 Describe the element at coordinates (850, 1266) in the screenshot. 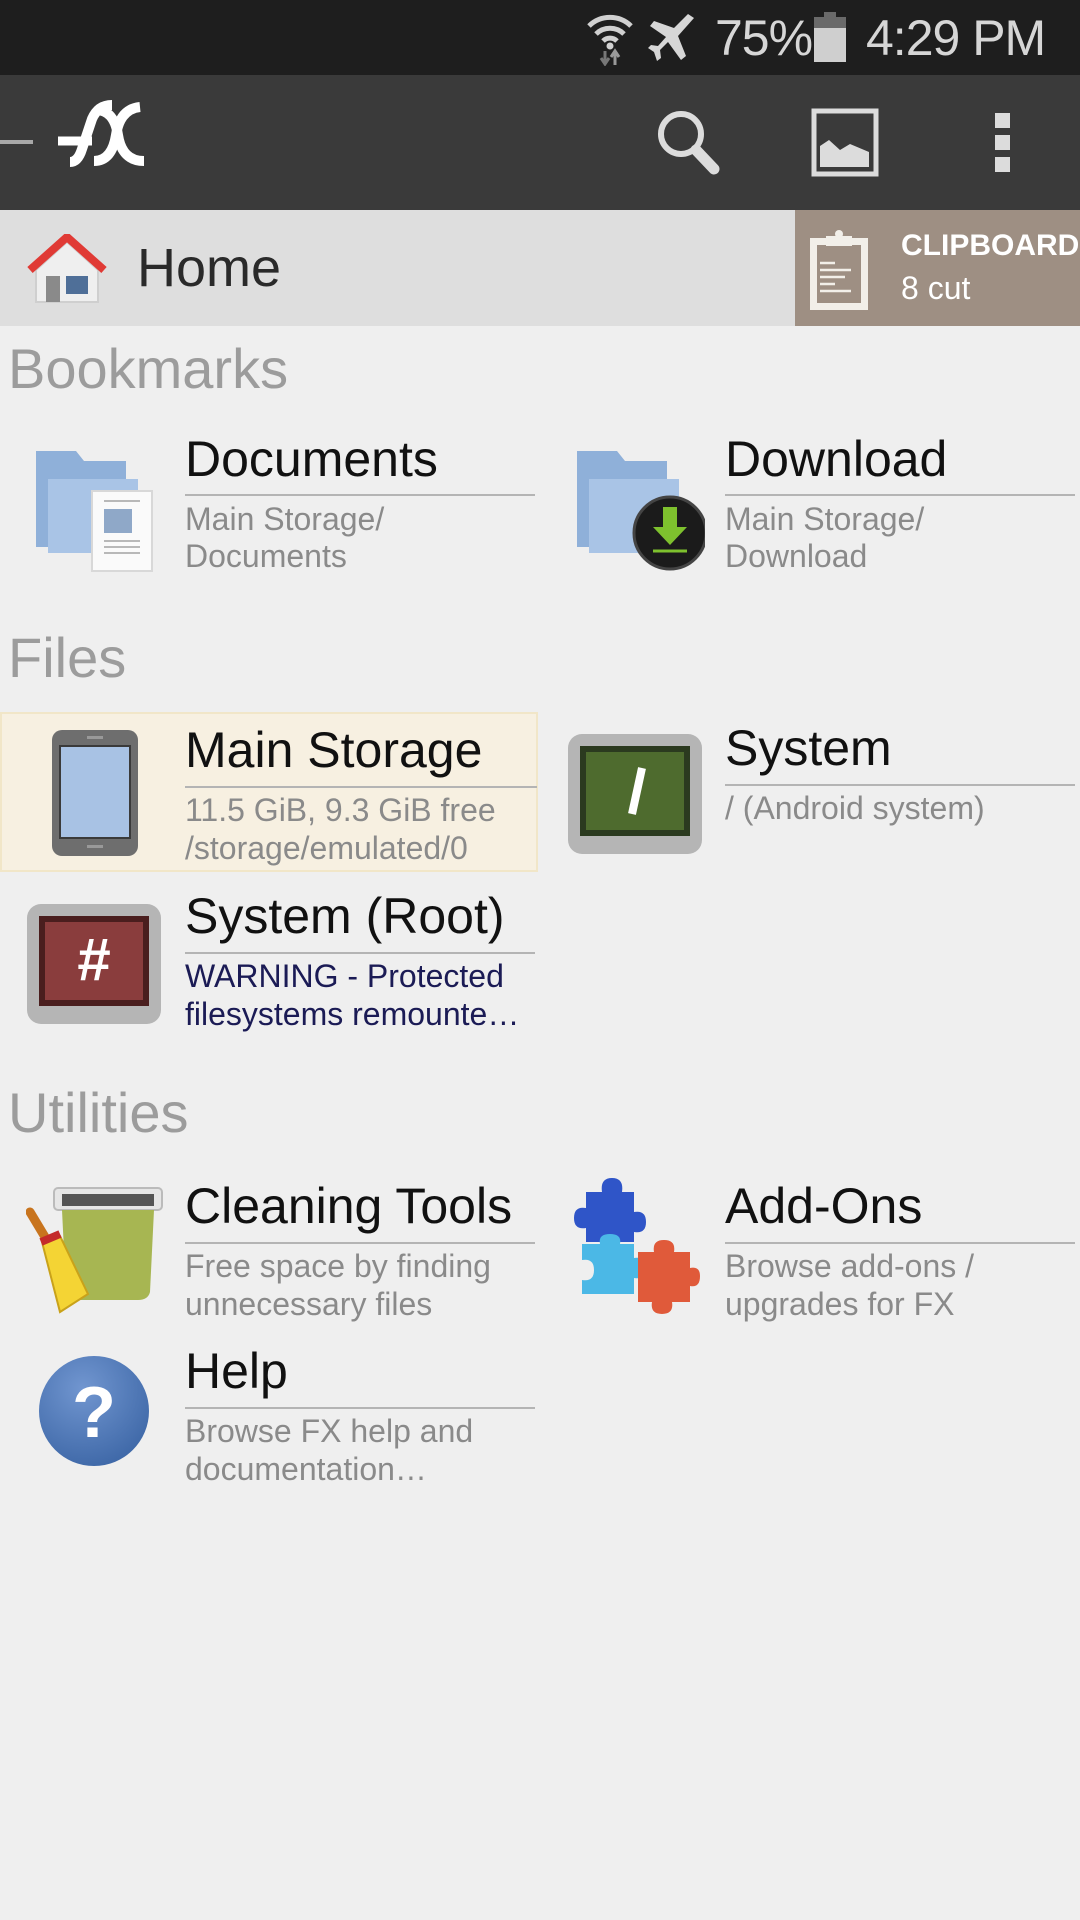

I see `tile-subtitle: Browse add-ons /` at that location.